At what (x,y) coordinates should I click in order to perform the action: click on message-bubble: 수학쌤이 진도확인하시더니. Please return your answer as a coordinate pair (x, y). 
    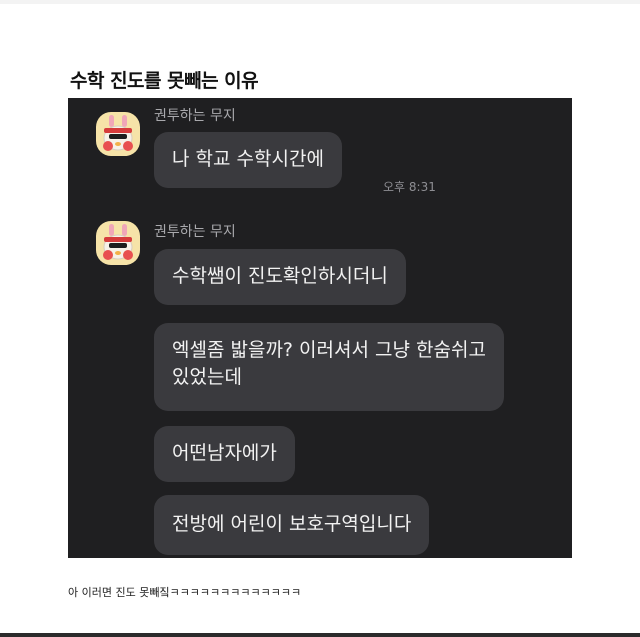
    Looking at the image, I should click on (280, 277).